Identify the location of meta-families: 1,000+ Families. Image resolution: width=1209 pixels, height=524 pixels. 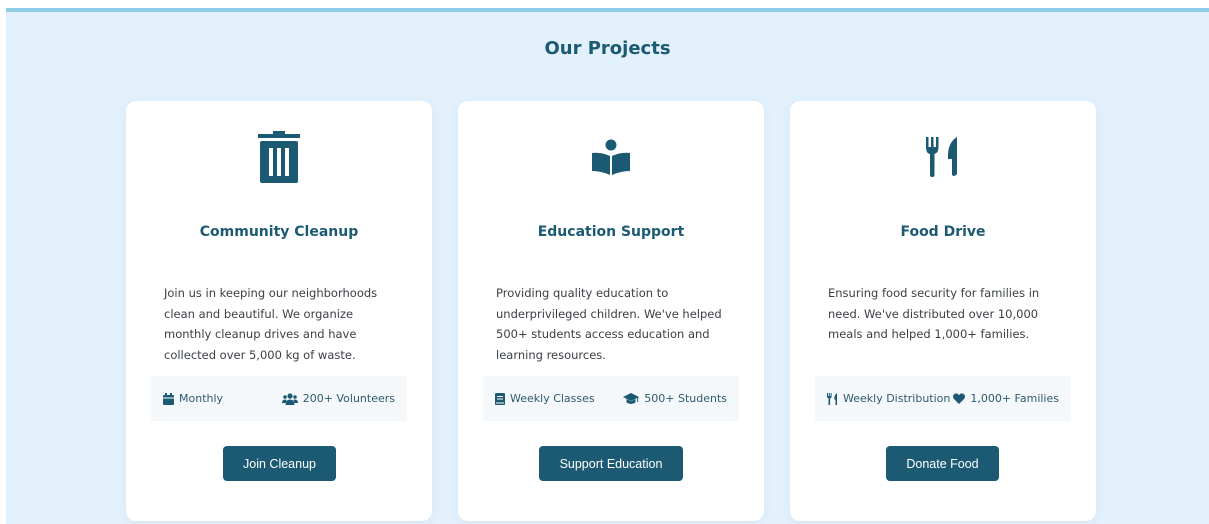
(1006, 398).